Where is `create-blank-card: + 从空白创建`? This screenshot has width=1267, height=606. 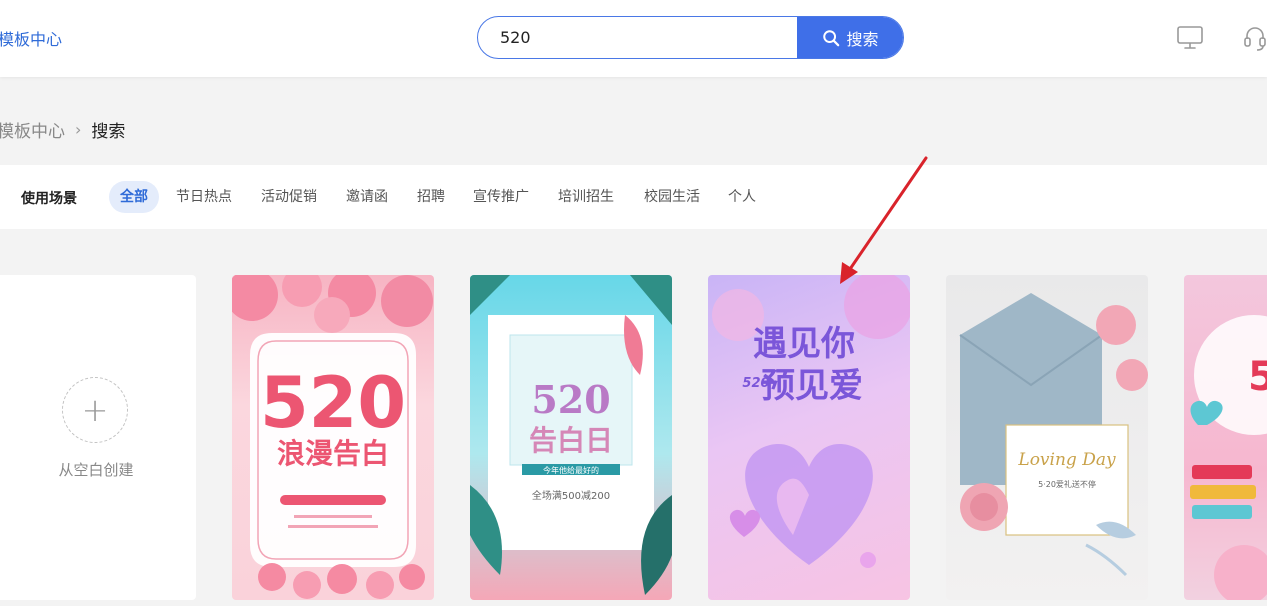 create-blank-card: + 从空白创建 is located at coordinates (98, 437).